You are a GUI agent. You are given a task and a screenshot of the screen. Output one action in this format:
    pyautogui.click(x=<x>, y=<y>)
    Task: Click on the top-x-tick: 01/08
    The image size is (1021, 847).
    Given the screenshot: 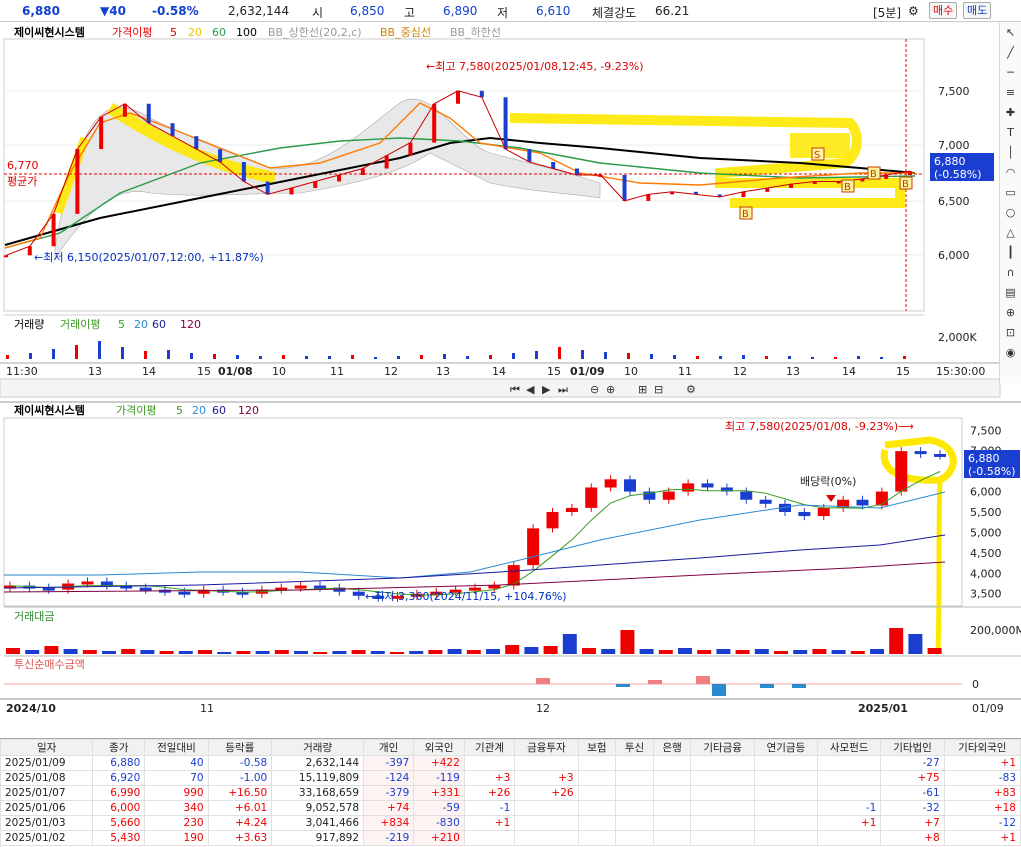 What is the action you would take?
    pyautogui.click(x=235, y=371)
    